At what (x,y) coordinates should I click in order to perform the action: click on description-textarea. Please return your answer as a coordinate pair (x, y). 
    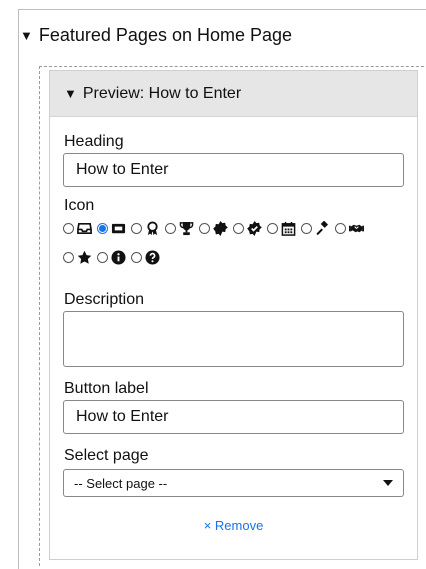
    Looking at the image, I should click on (233, 339).